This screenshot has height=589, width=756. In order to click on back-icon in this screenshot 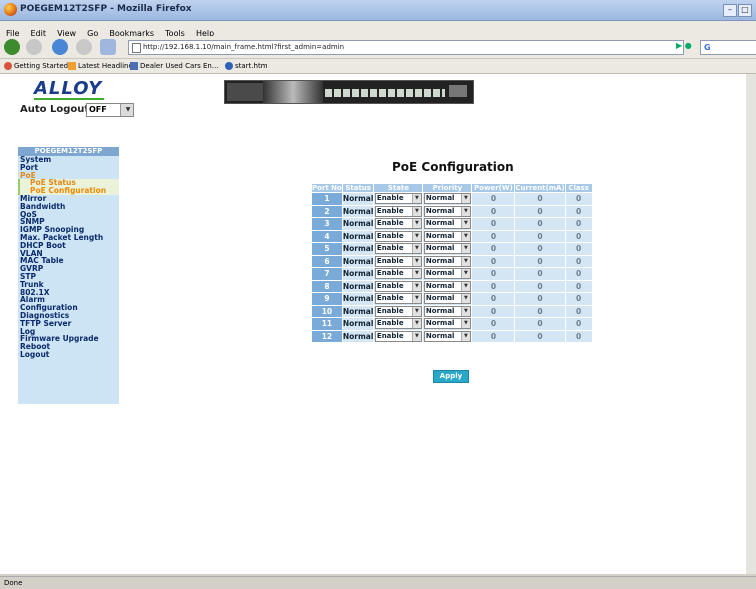, I will do `click(12, 47)`.